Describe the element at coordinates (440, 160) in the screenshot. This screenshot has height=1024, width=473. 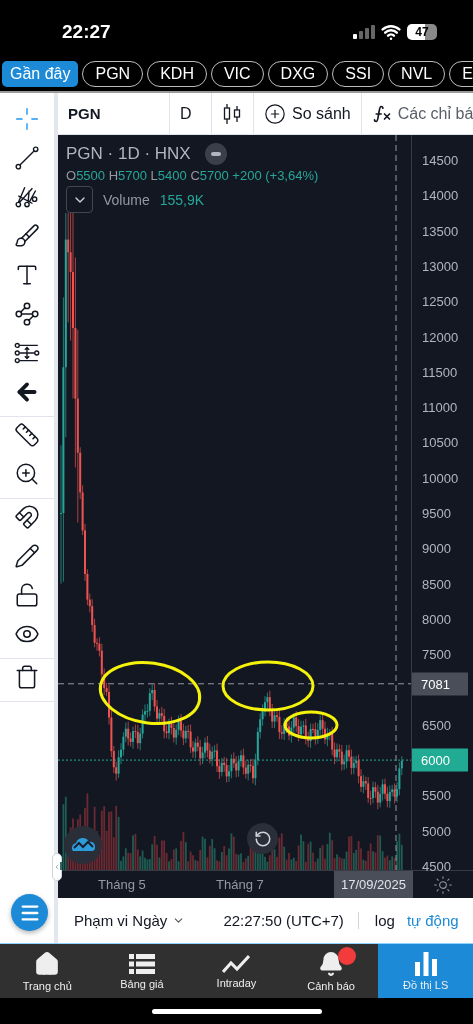
I see `price-label: 14500` at that location.